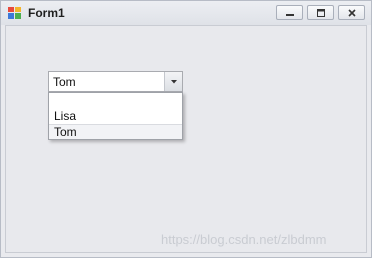  I want to click on combobox-dropdown-button, so click(173, 81).